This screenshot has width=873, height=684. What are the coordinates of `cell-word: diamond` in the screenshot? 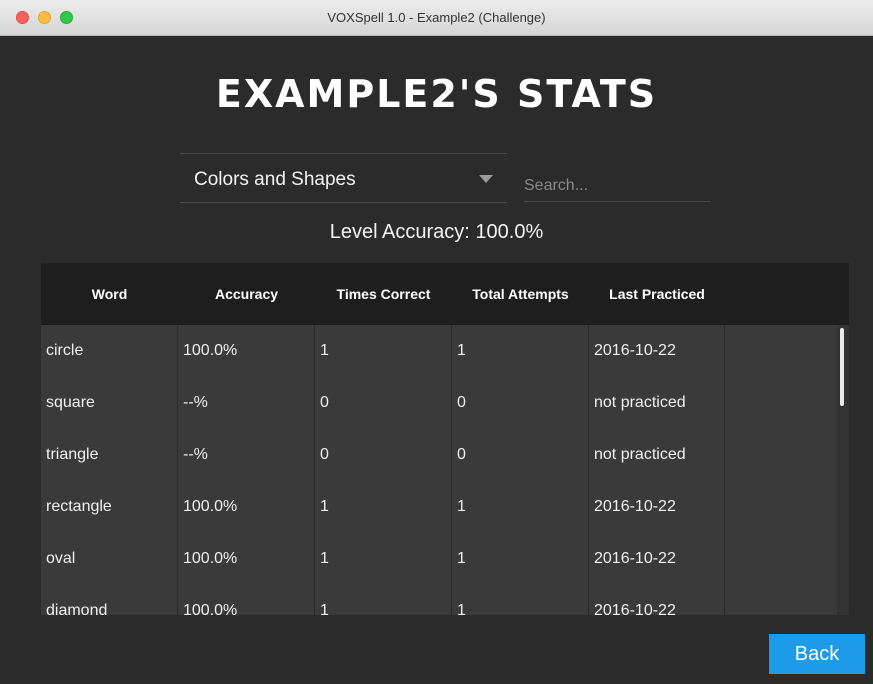 It's located at (109, 600).